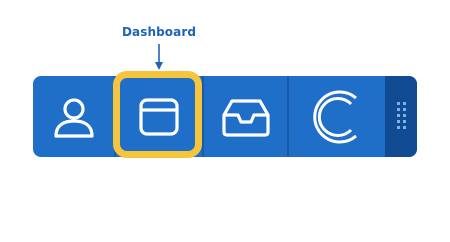 This screenshot has height=242, width=450. I want to click on c-logo-icon, so click(335, 116).